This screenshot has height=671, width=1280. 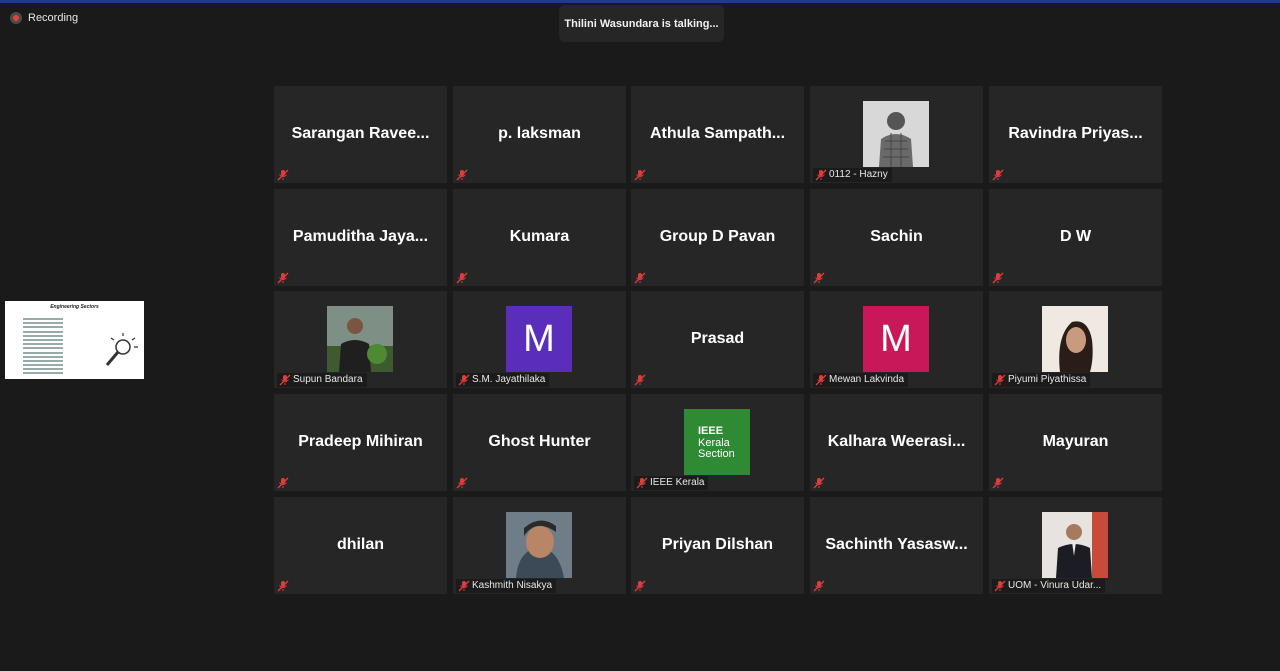 I want to click on participant-tile: M Mewan Lakvinda, so click(x=896, y=339).